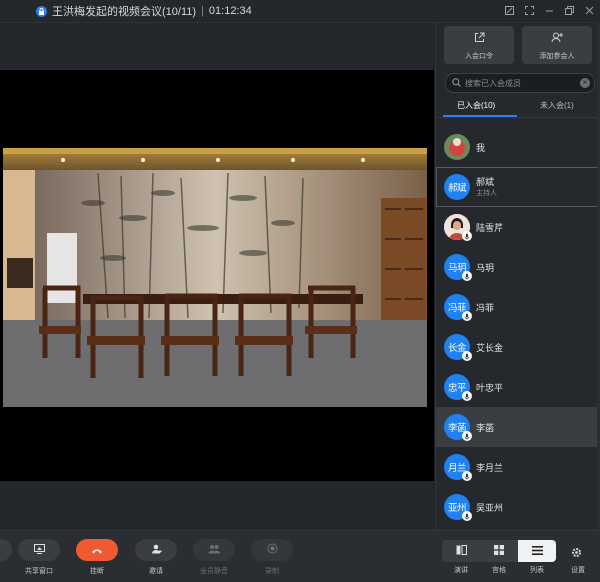 The image size is (600, 582). I want to click on member-name: 冯菲, so click(485, 307).